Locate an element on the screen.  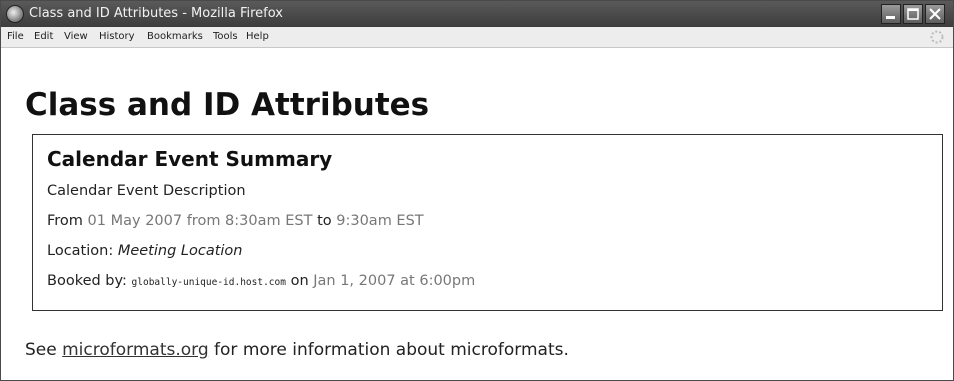
event-location: Location: Meeting Location is located at coordinates (144, 251).